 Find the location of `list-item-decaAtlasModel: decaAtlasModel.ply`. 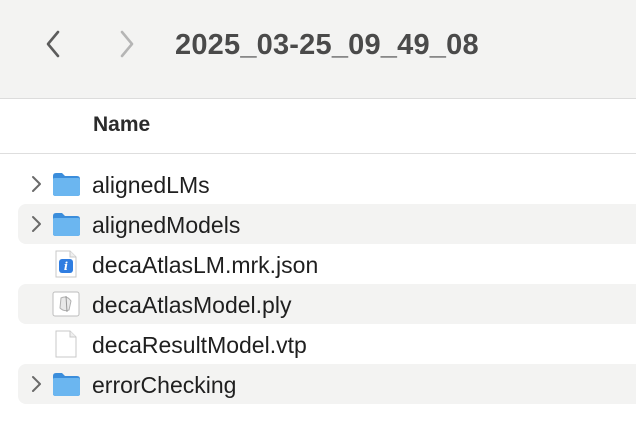

list-item-decaAtlasModel: decaAtlasModel.ply is located at coordinates (327, 304).